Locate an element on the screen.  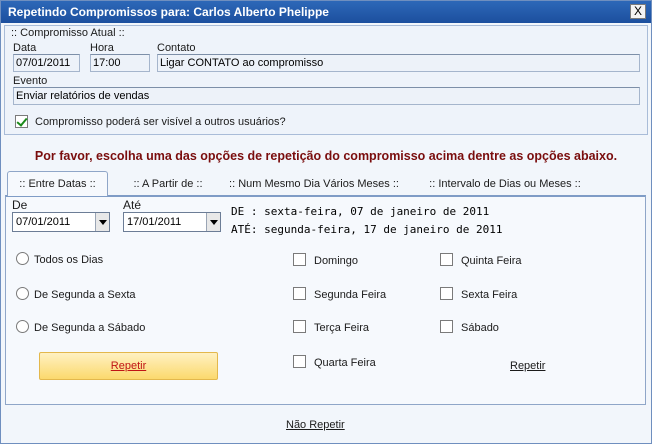
weekday-label: Quarta Feira is located at coordinates (345, 363).